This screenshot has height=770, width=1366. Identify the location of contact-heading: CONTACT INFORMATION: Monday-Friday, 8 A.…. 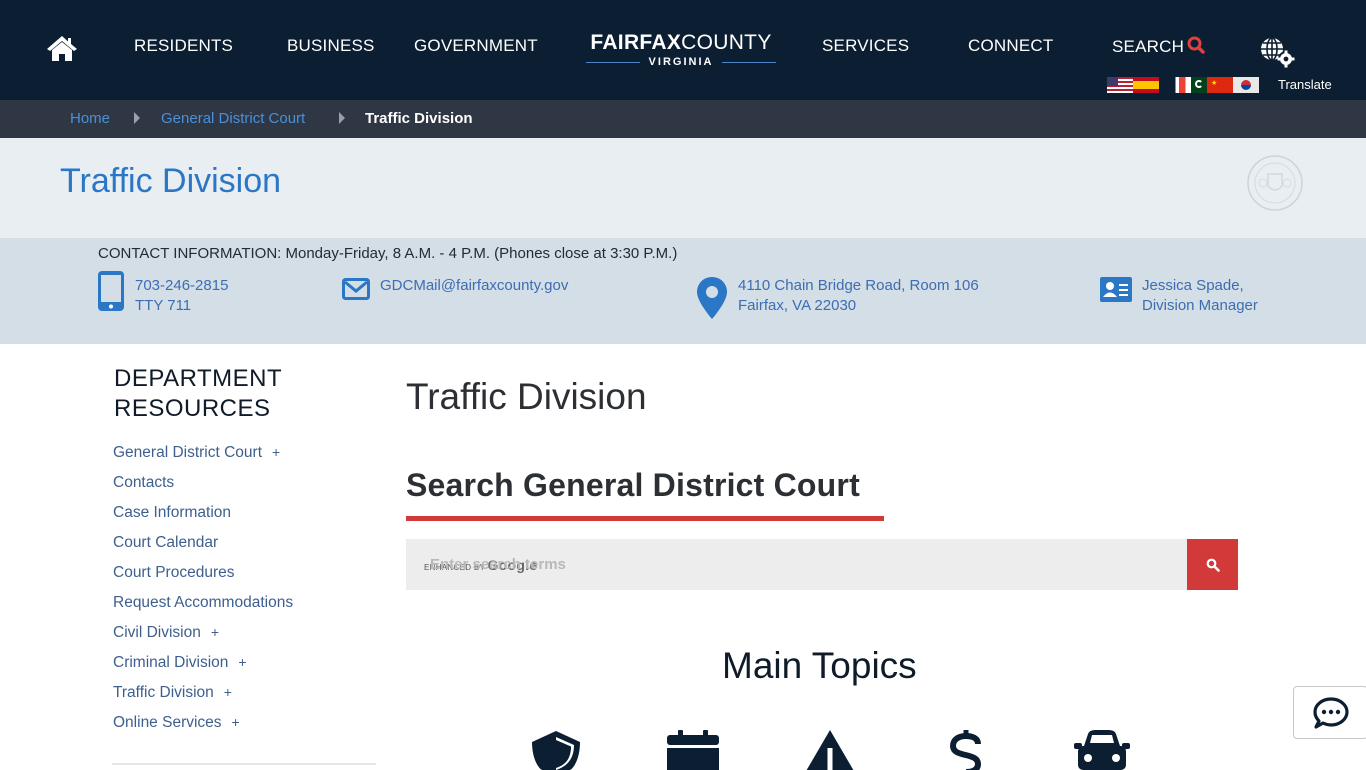
(388, 253).